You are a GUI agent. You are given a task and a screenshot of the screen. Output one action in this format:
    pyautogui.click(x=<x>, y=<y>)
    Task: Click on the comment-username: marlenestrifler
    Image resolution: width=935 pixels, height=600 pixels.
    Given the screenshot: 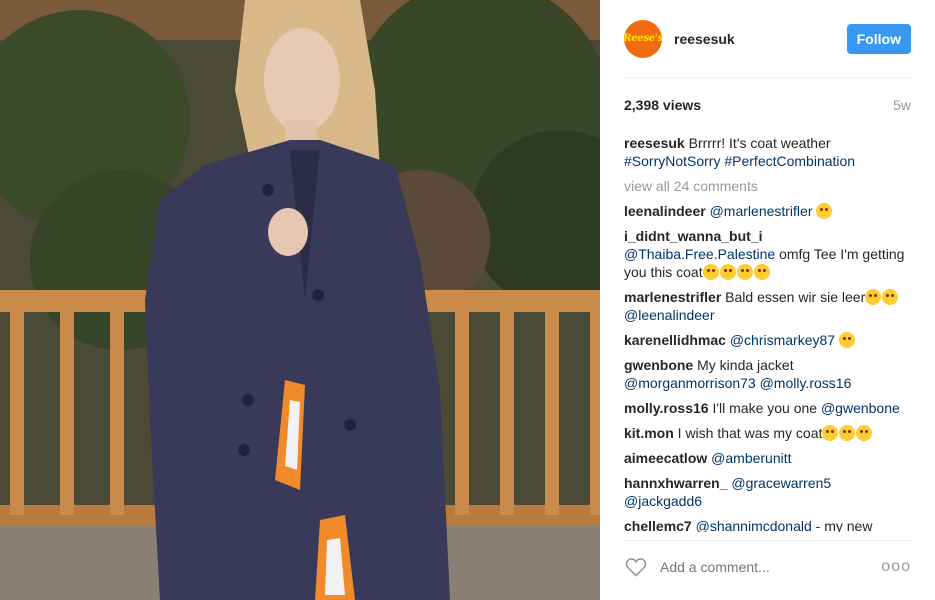 What is the action you would take?
    pyautogui.click(x=672, y=297)
    